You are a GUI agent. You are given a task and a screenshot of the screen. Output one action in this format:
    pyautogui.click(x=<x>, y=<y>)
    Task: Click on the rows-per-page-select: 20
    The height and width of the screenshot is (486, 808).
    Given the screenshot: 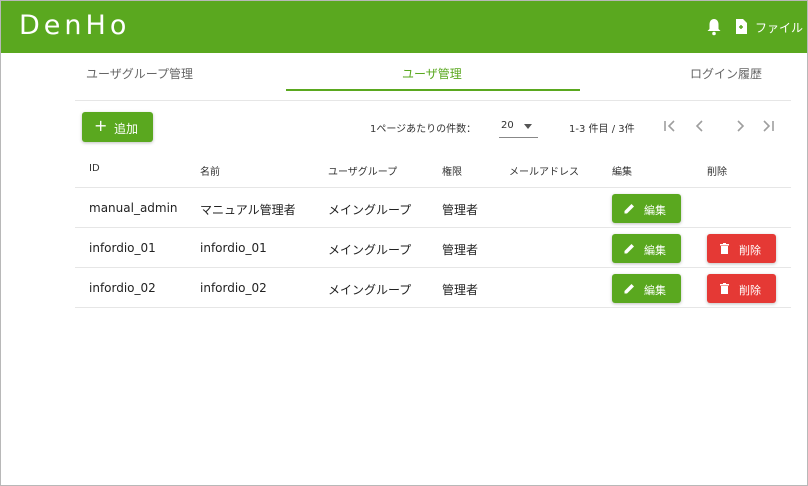 What is the action you would take?
    pyautogui.click(x=518, y=126)
    